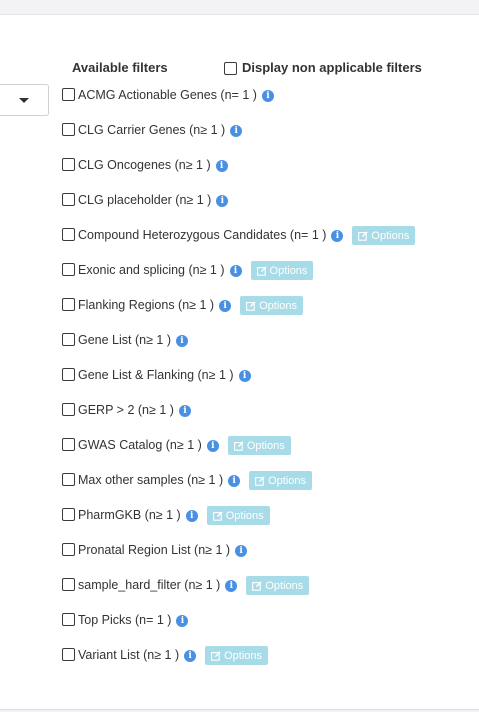 The width and height of the screenshot is (479, 712). Describe the element at coordinates (146, 305) in the screenshot. I see `filter-label: Flanking Regions (n≥ 1 )` at that location.